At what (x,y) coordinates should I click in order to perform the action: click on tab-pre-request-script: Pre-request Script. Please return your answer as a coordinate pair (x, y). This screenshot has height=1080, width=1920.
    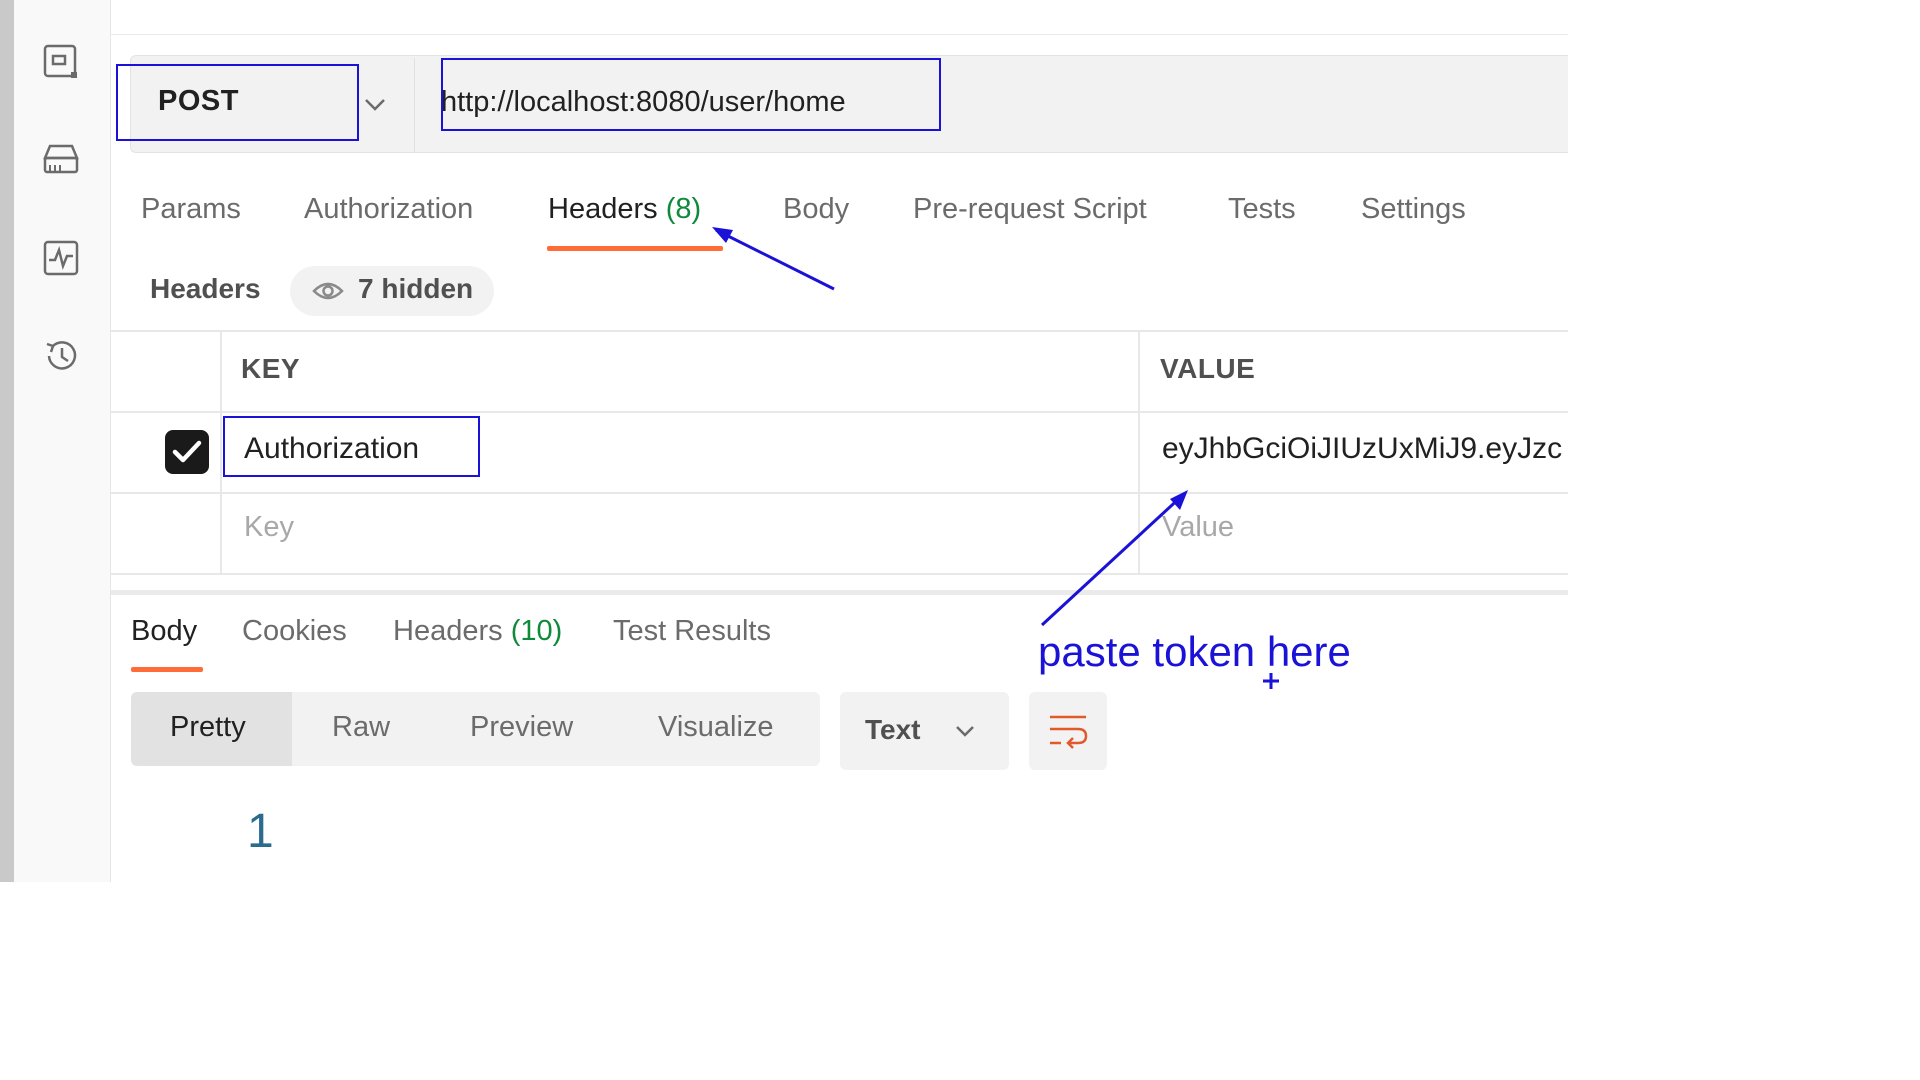
    Looking at the image, I should click on (1030, 209).